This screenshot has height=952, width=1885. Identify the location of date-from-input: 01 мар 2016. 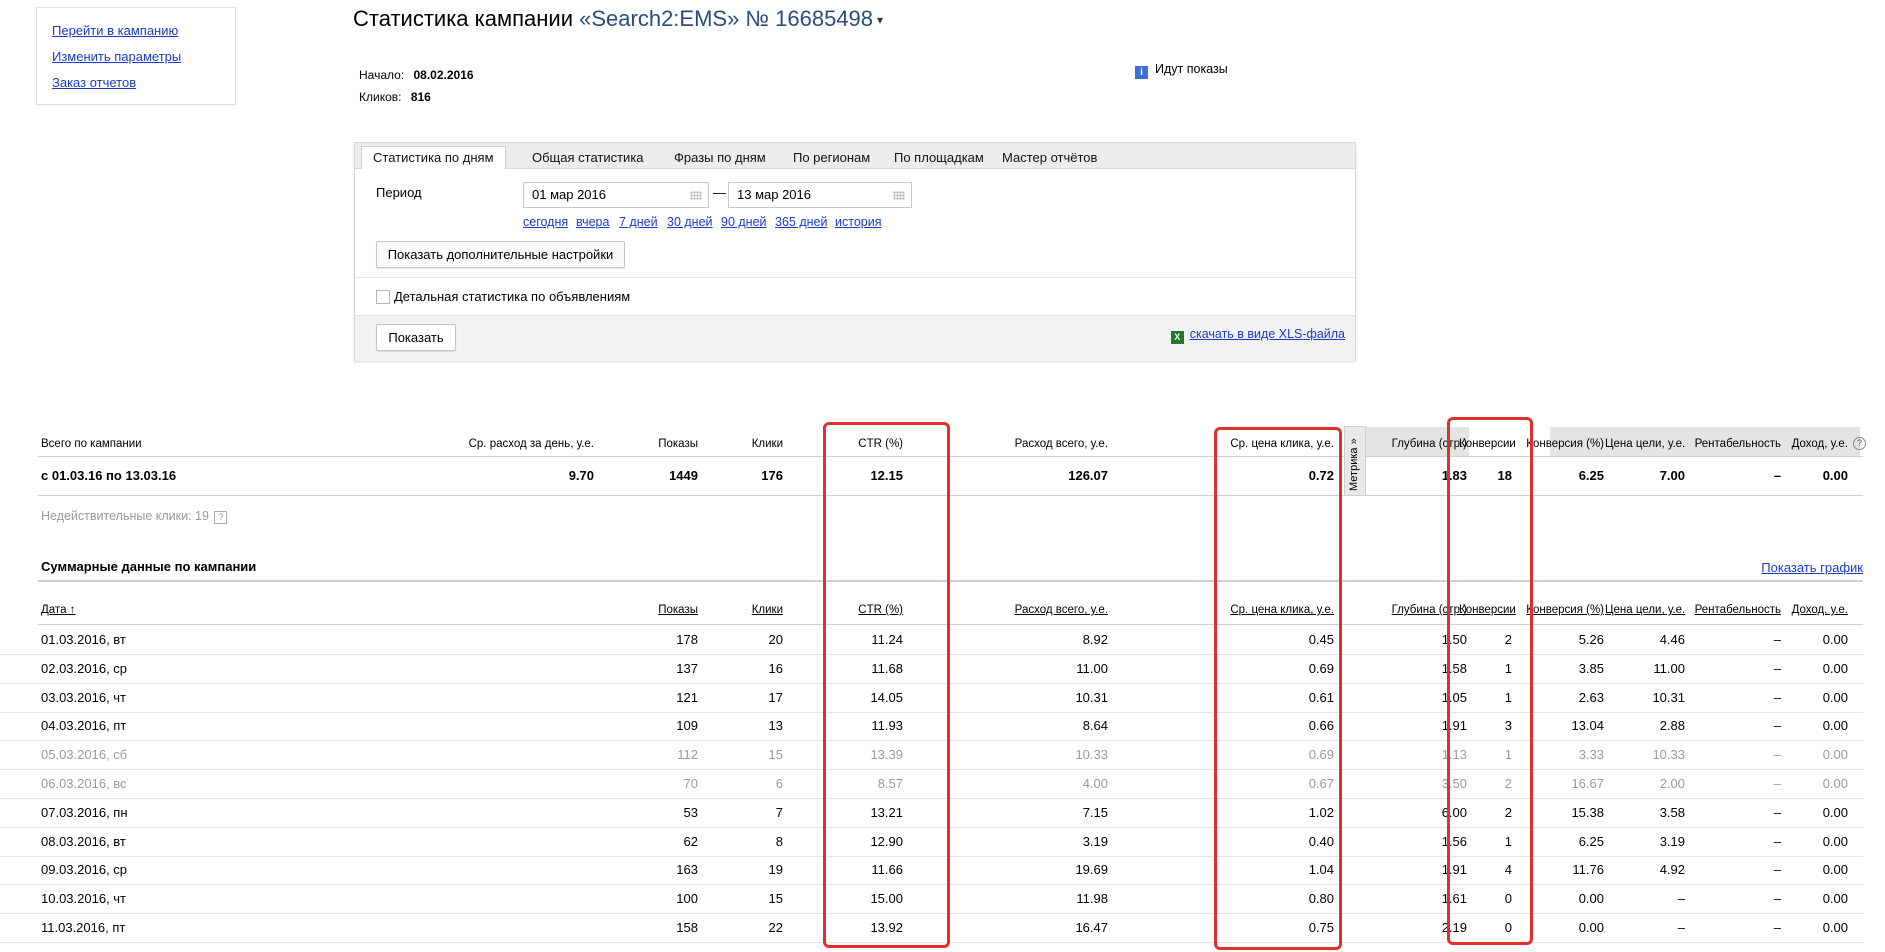
(616, 195).